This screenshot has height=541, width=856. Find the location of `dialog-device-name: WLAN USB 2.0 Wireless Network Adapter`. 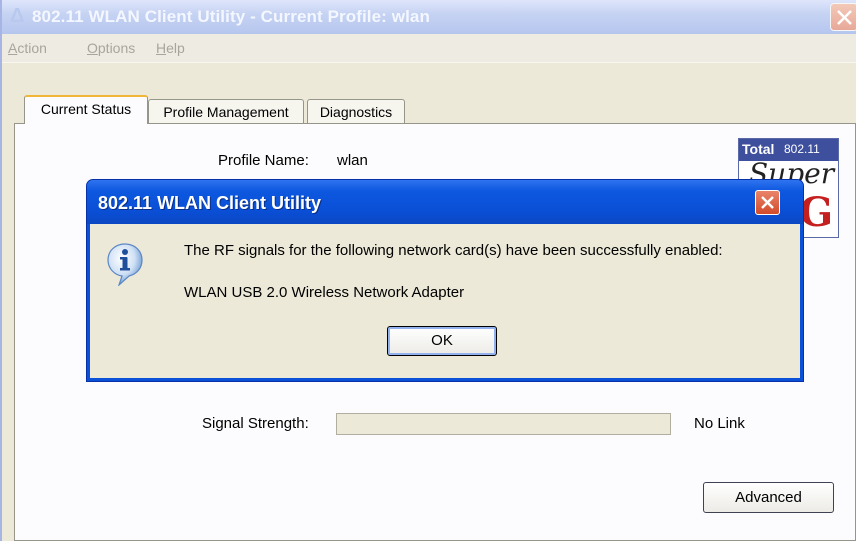

dialog-device-name: WLAN USB 2.0 Wireless Network Adapter is located at coordinates (324, 292).